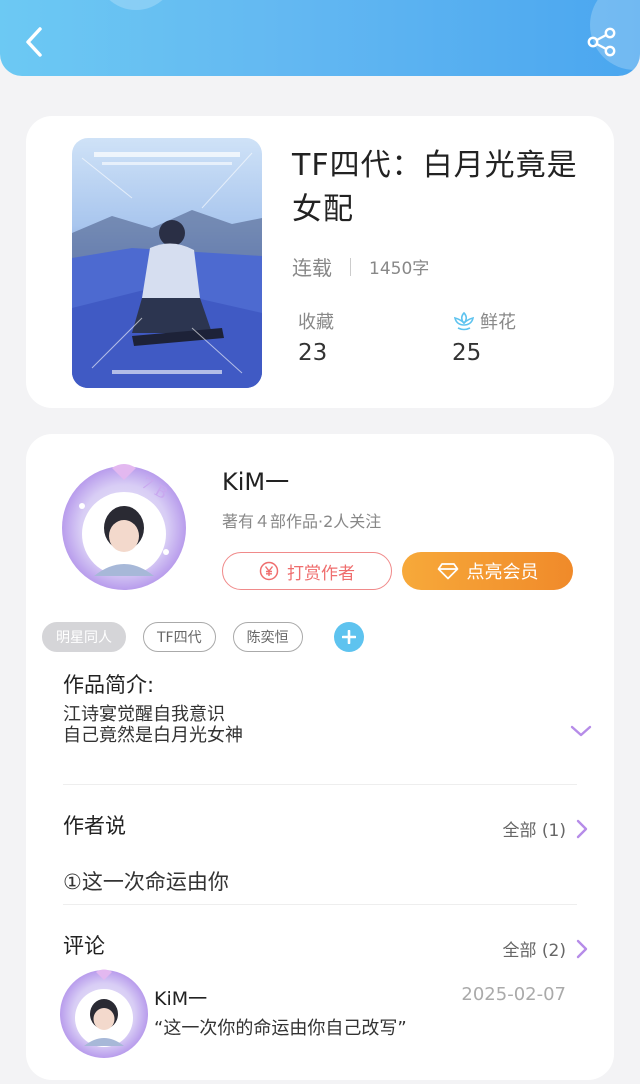 This screenshot has width=640, height=1084. I want to click on serial-status: 连载, so click(312, 268).